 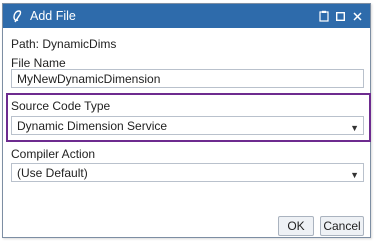 I want to click on path-row: Path: DynamicDims, so click(x=63, y=44).